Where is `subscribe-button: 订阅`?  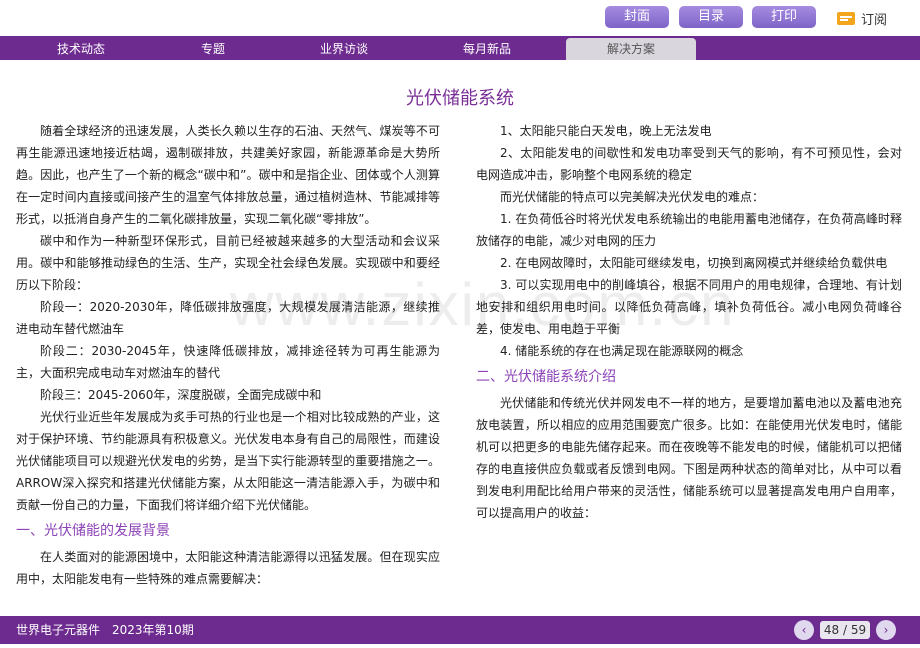
subscribe-button: 订阅 is located at coordinates (862, 18).